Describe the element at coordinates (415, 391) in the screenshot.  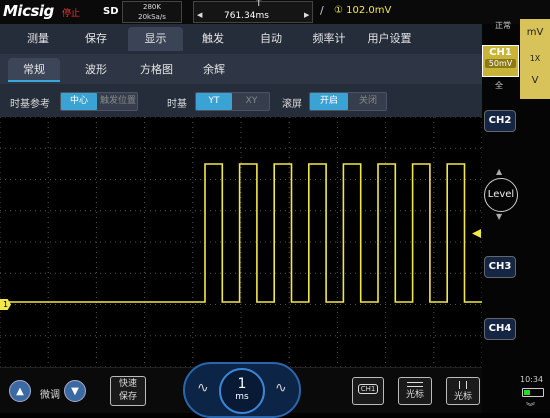
I see `horizontal-cursor-button: 光标` at that location.